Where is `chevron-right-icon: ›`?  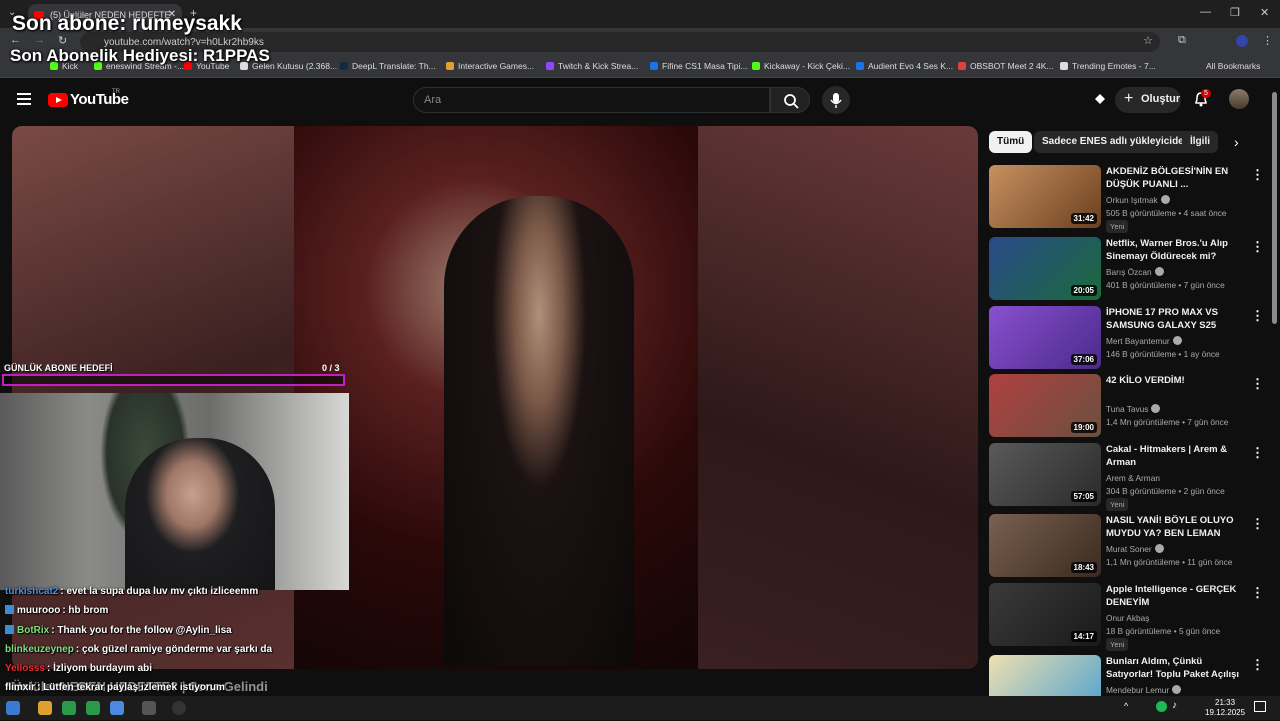 chevron-right-icon: › is located at coordinates (1236, 142).